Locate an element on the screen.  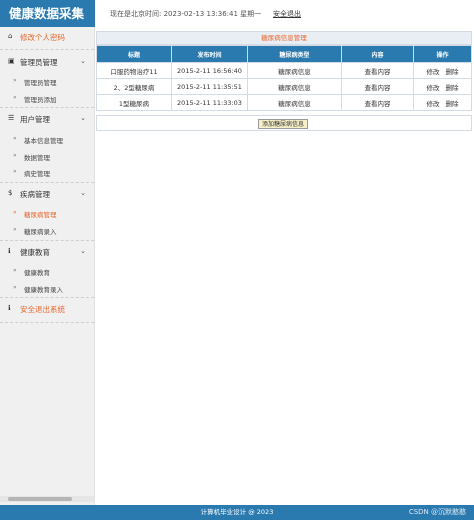
row-title: 2、2型糖尿病 is located at coordinates (134, 86).